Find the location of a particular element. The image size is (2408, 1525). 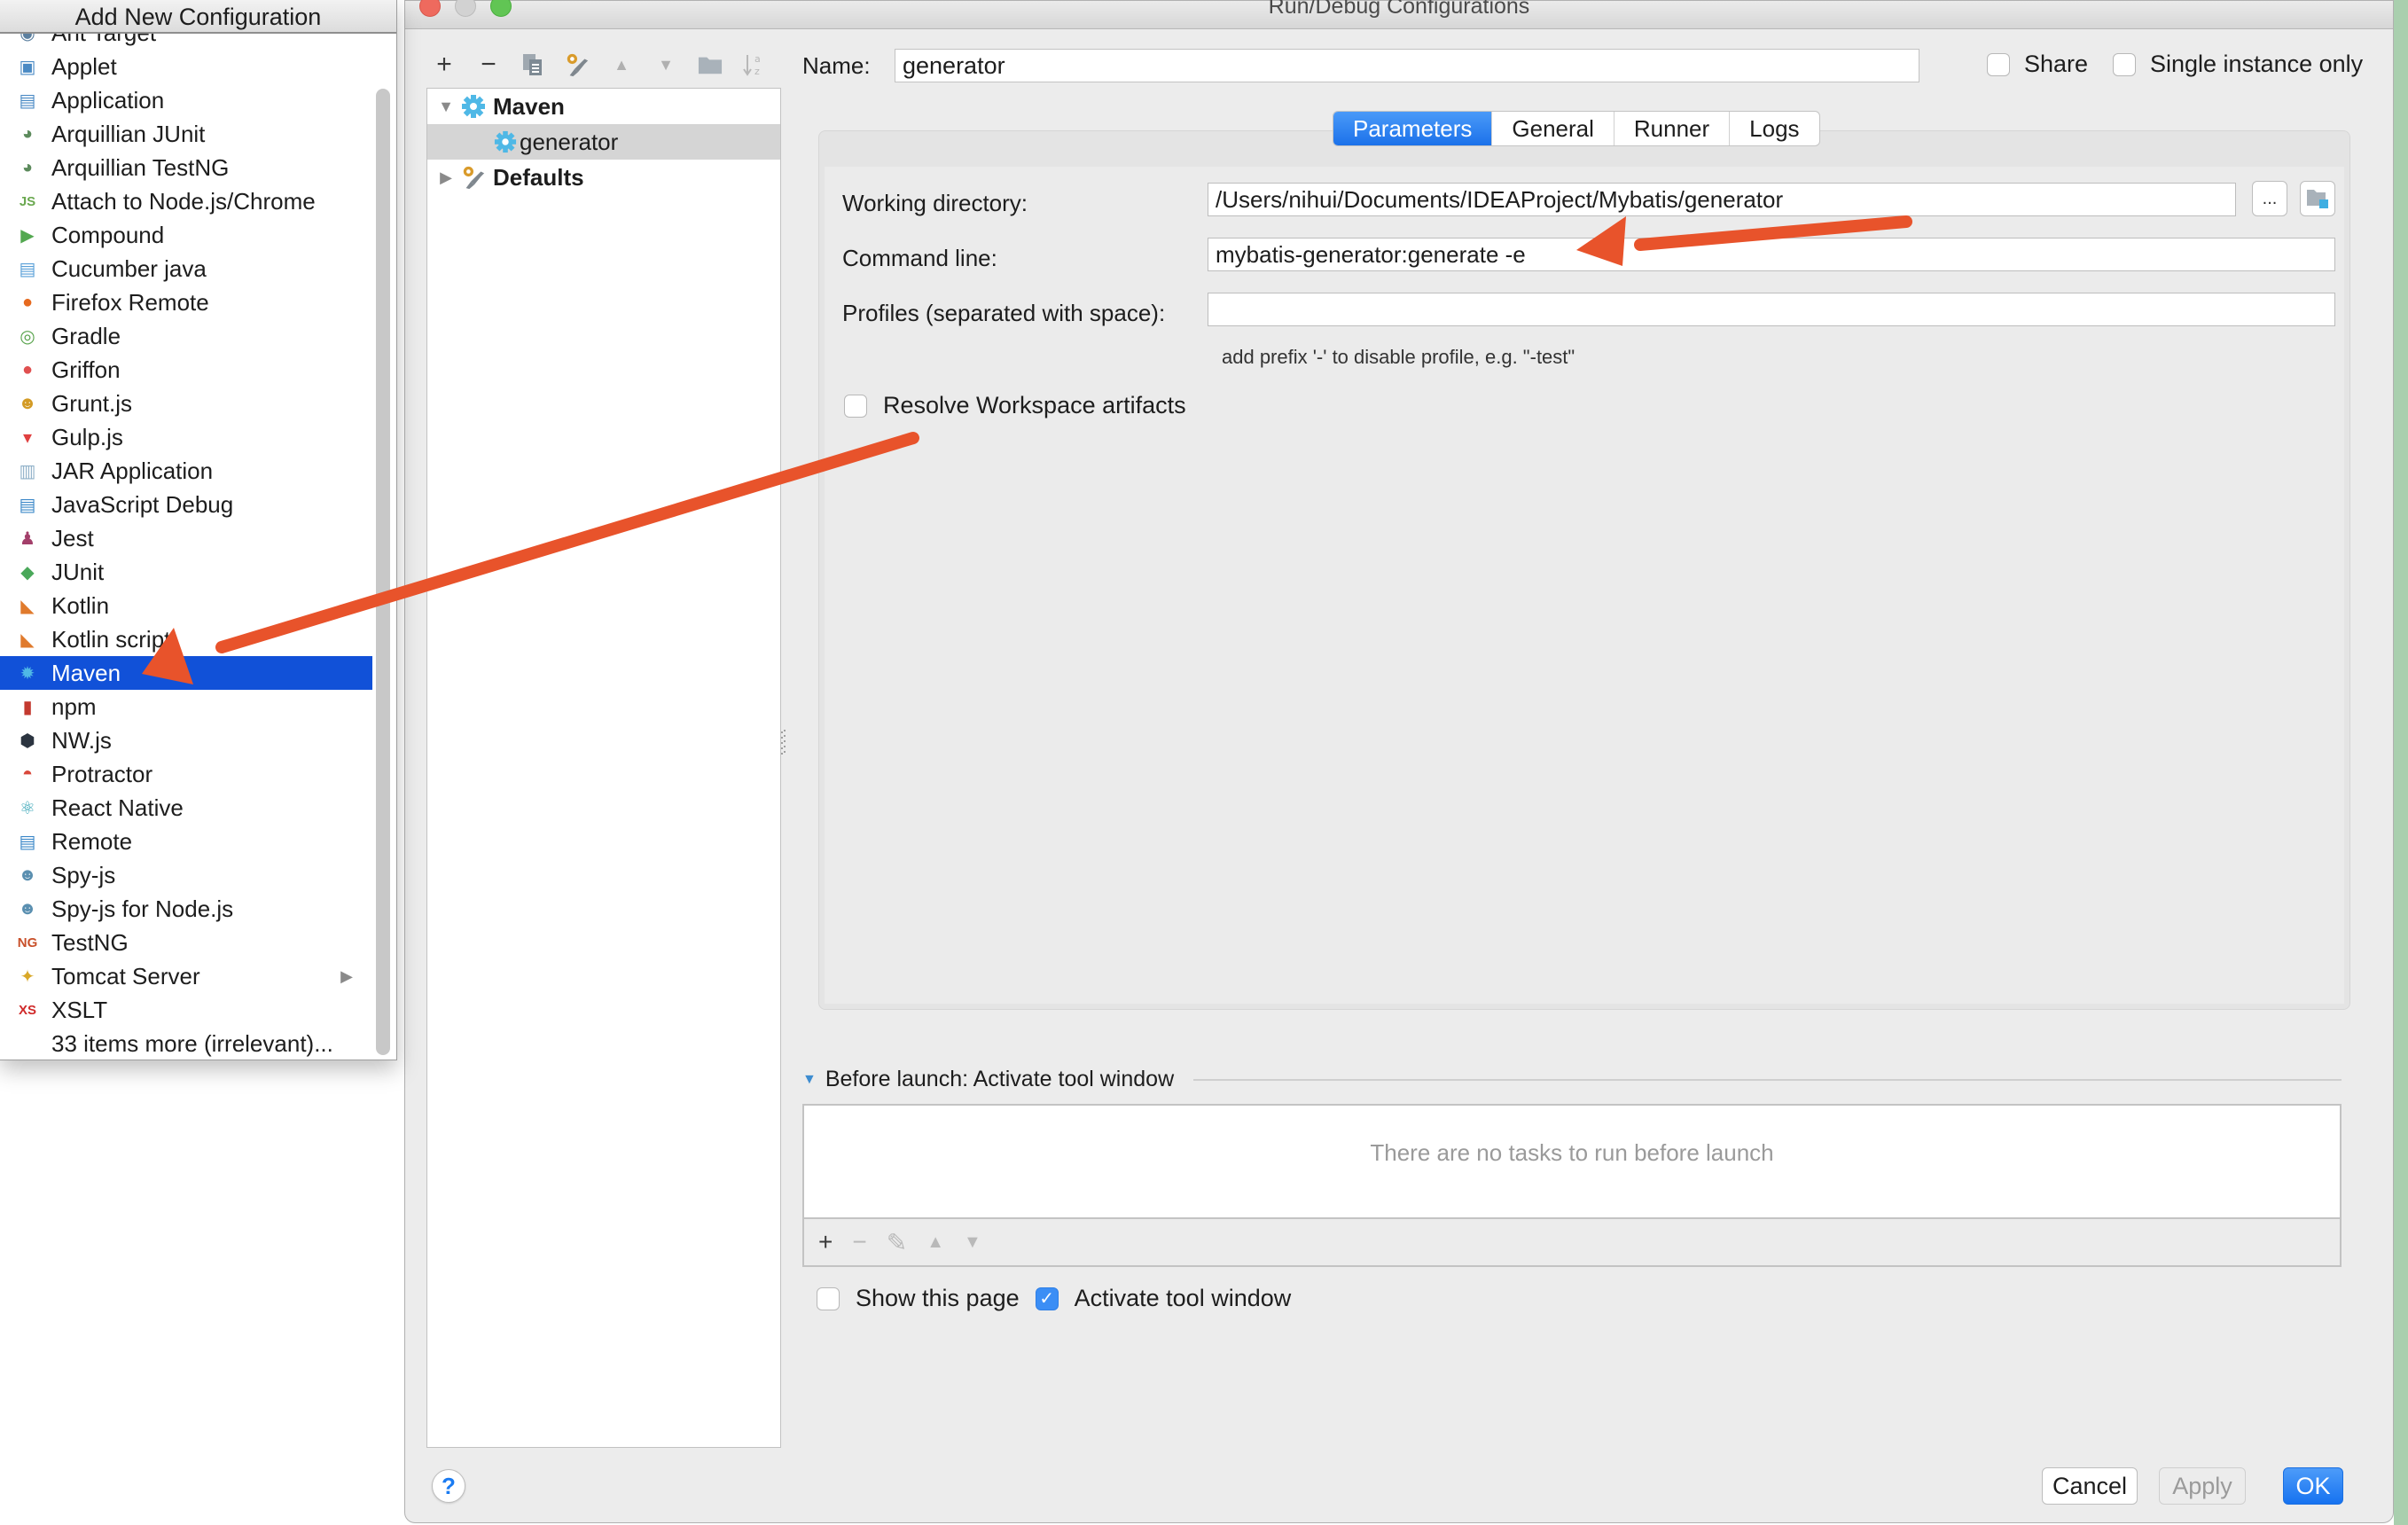

popup-title: Add New Configuration is located at coordinates (198, 17).